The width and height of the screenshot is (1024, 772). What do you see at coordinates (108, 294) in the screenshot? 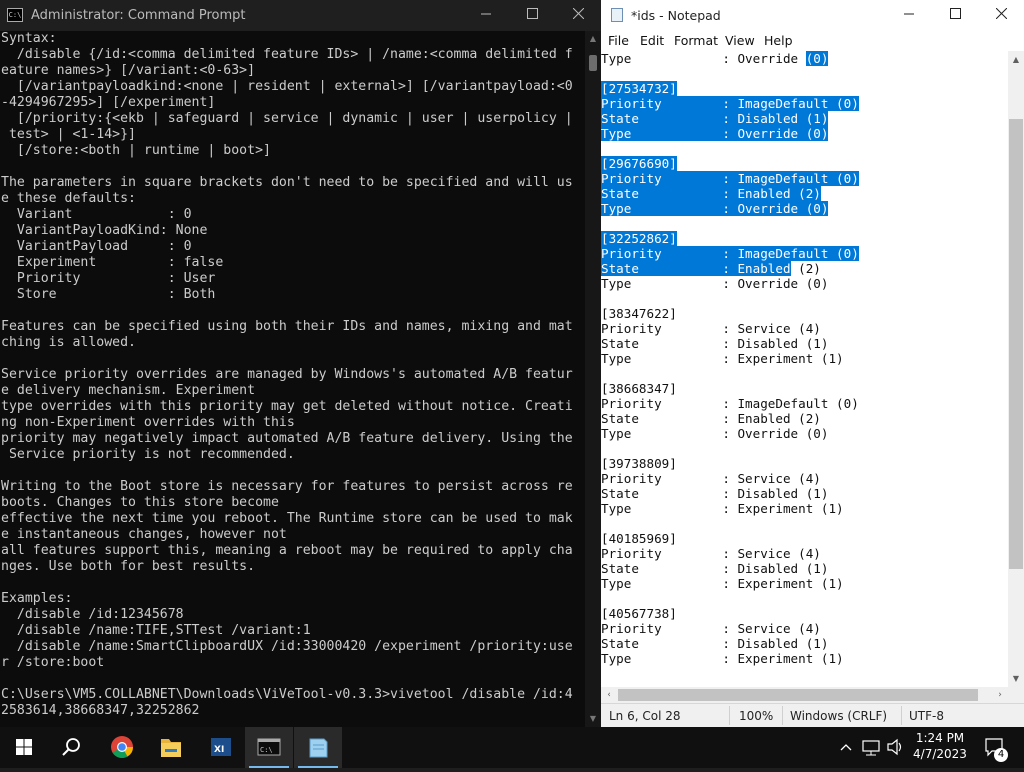
I see `console-line: Store : Both` at bounding box center [108, 294].